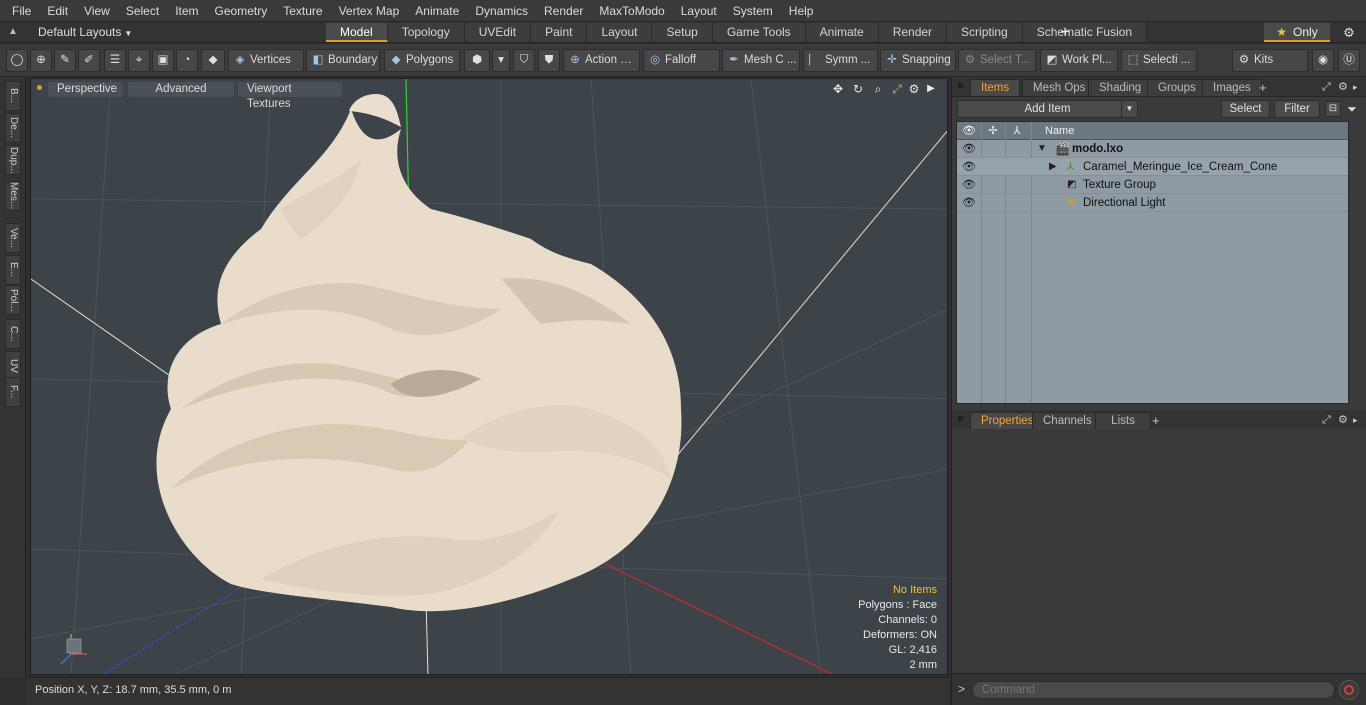 The width and height of the screenshot is (1366, 705). I want to click on layout-dropdown: Default Layouts ▼, so click(85, 32).